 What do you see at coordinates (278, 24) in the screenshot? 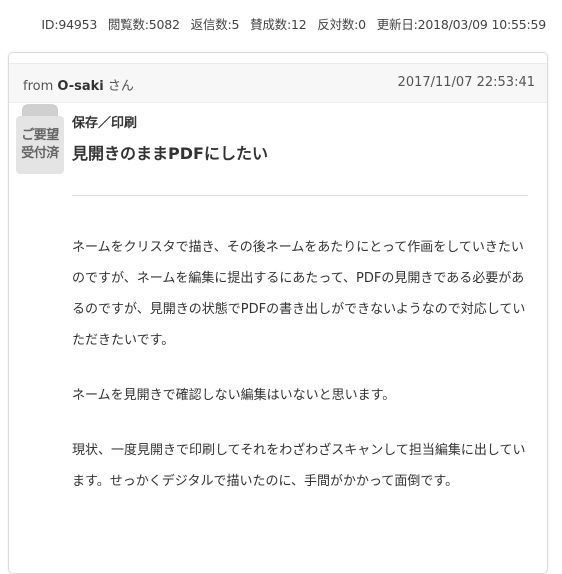
I see `agree-count: 賛成数:12` at bounding box center [278, 24].